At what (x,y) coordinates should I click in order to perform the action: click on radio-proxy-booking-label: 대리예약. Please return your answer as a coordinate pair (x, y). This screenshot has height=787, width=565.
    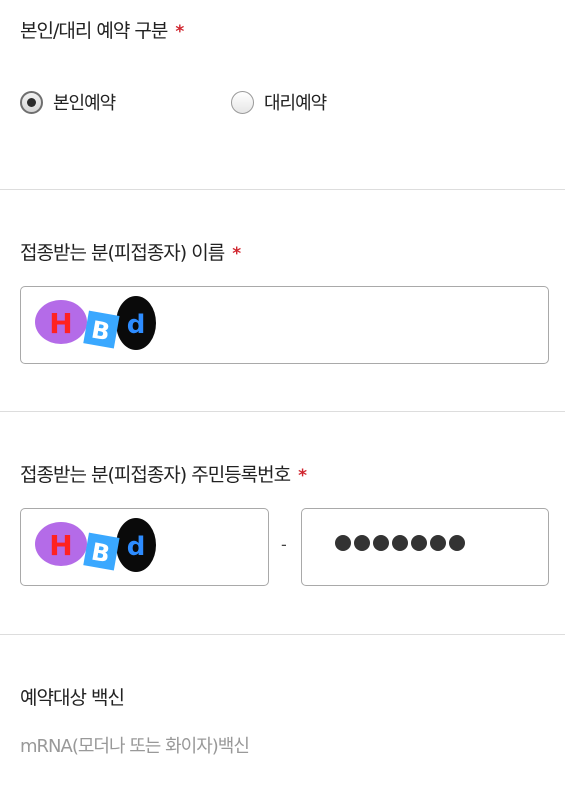
    Looking at the image, I should click on (295, 103).